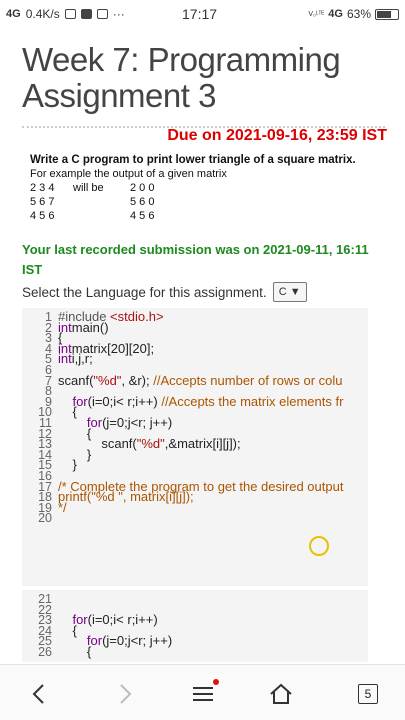 This screenshot has width=405, height=720. Describe the element at coordinates (181, 77) in the screenshot. I see `page-title: Week 7: Programming Assignment 3` at that location.